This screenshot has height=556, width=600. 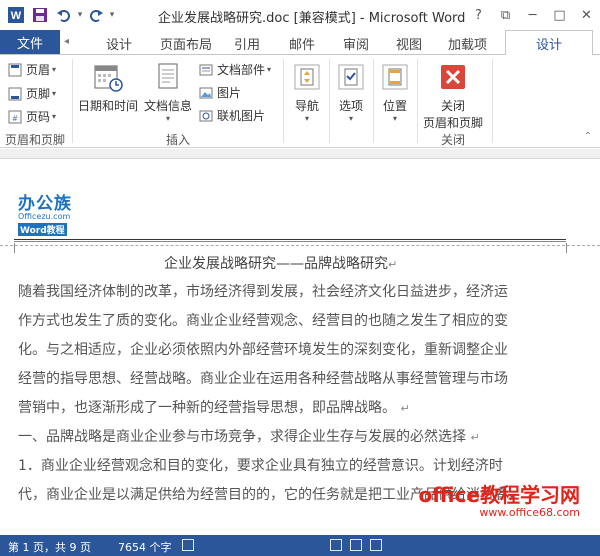 What do you see at coordinates (186, 43) in the screenshot?
I see `tab-page-layout: 页面布局` at bounding box center [186, 43].